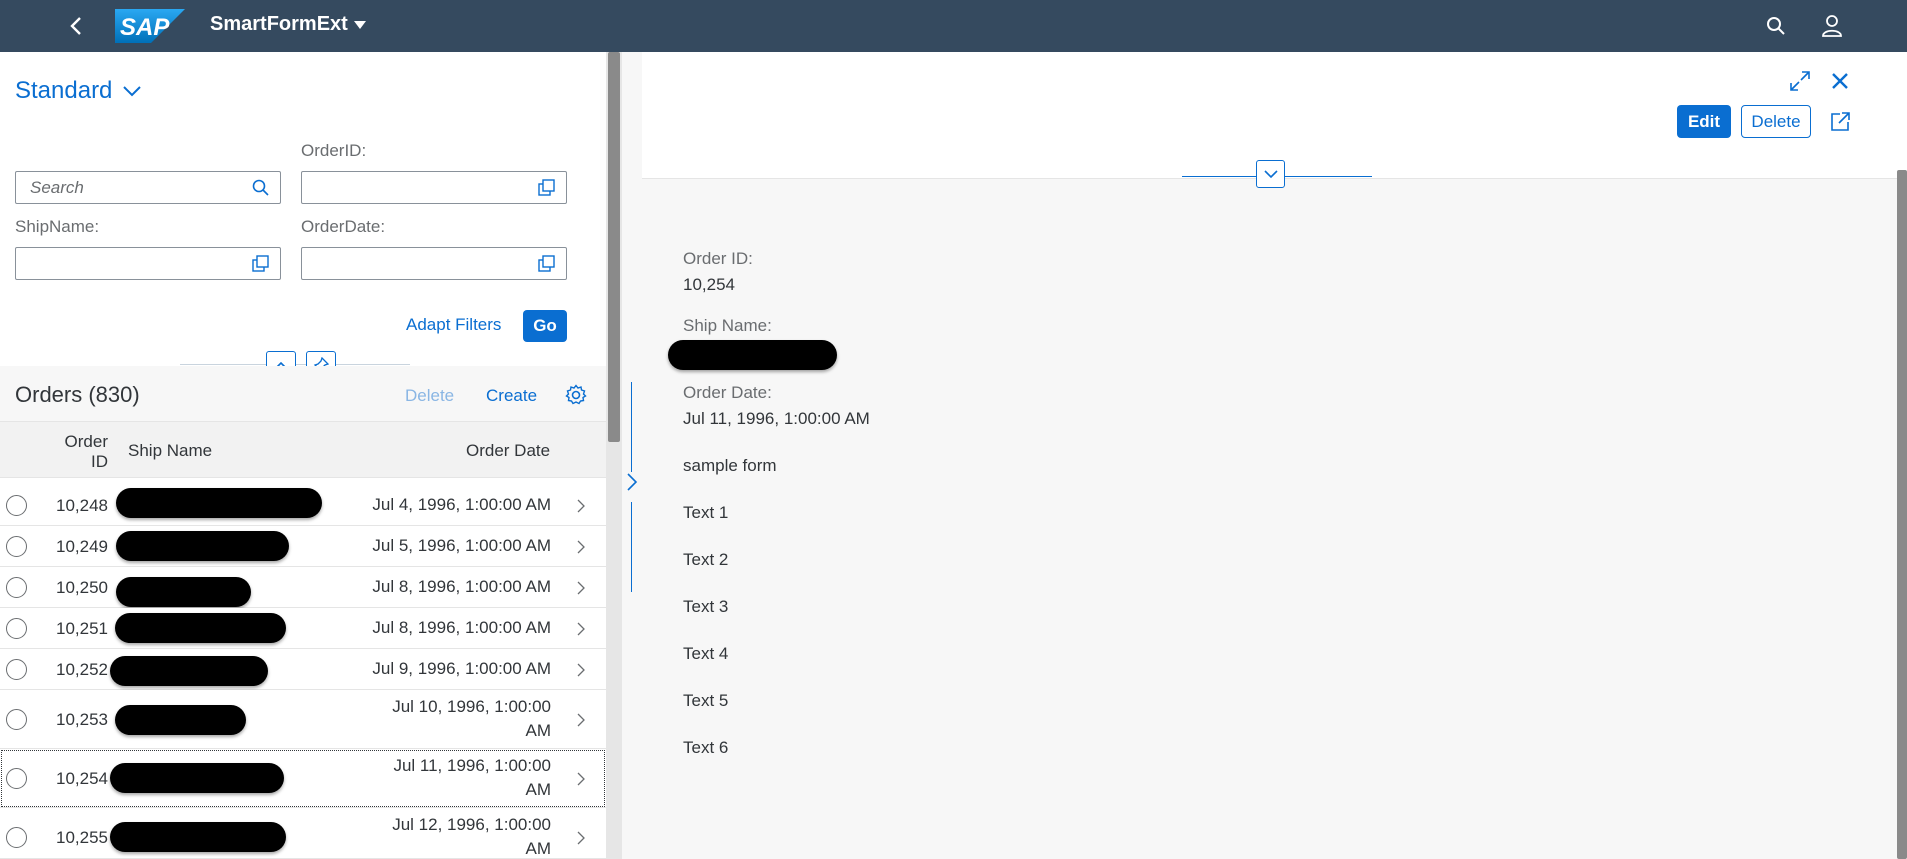  Describe the element at coordinates (706, 512) in the screenshot. I see `text-field-1: Text 1` at that location.